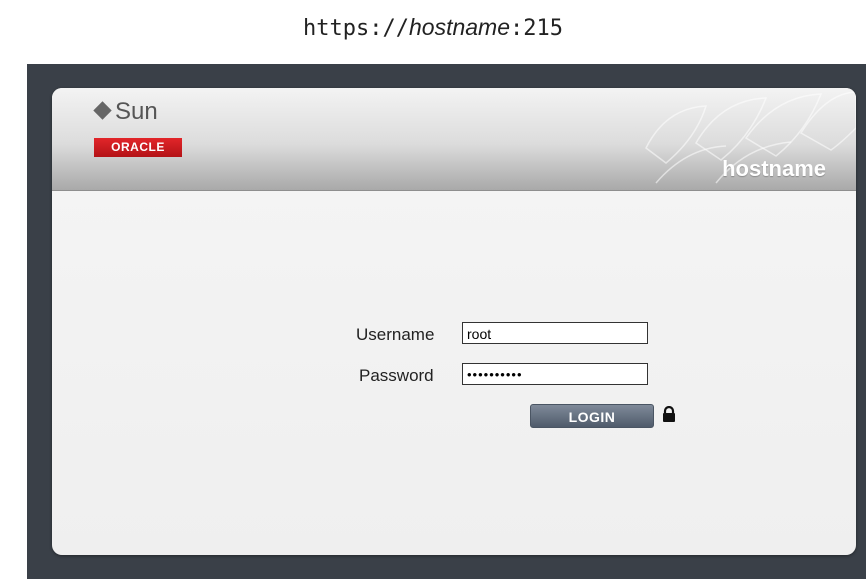  I want to click on username-field: root, so click(555, 333).